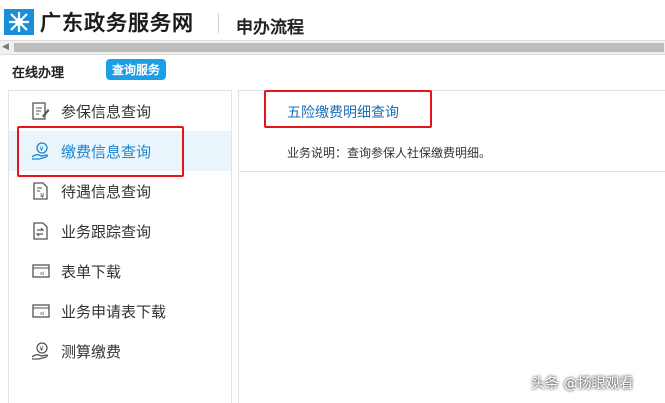 This screenshot has height=403, width=665. Describe the element at coordinates (389, 153) in the screenshot. I see `service-description: 业务说明：查询参保人社保缴费明细。` at that location.